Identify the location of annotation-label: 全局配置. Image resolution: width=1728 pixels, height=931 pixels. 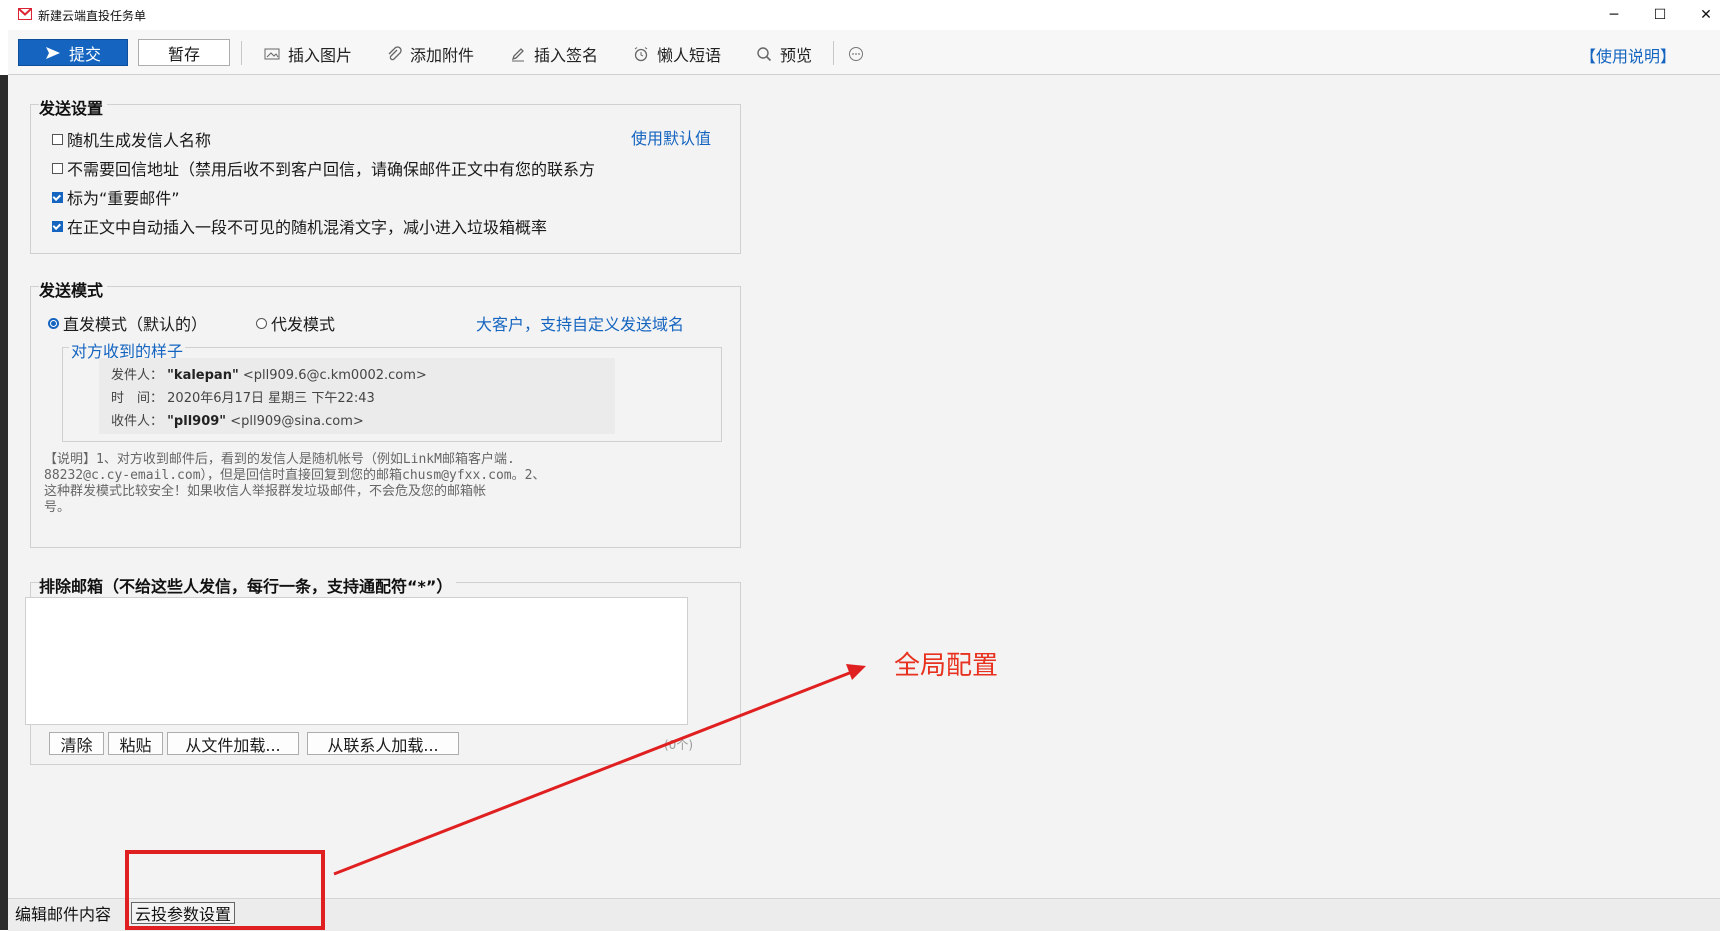
(946, 666).